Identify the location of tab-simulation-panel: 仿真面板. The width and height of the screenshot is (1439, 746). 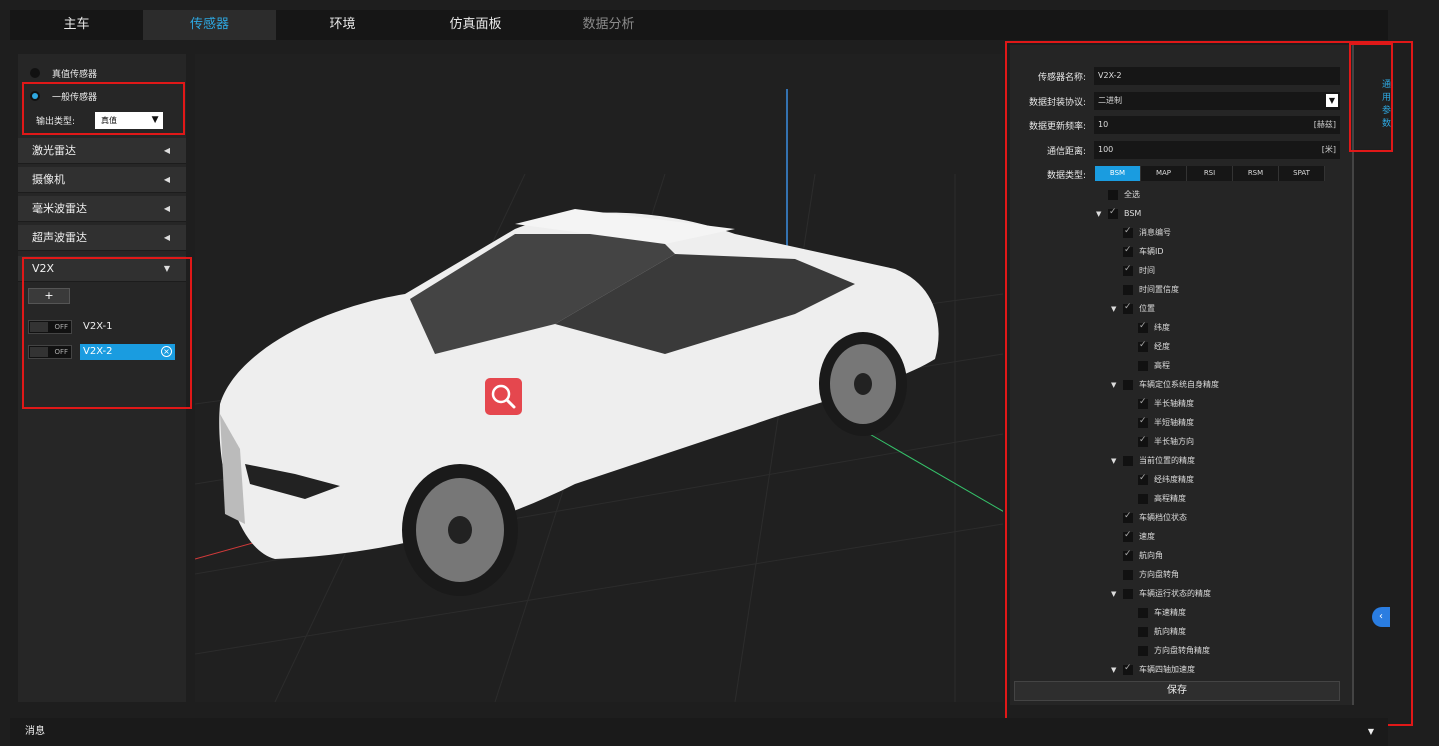
(475, 25).